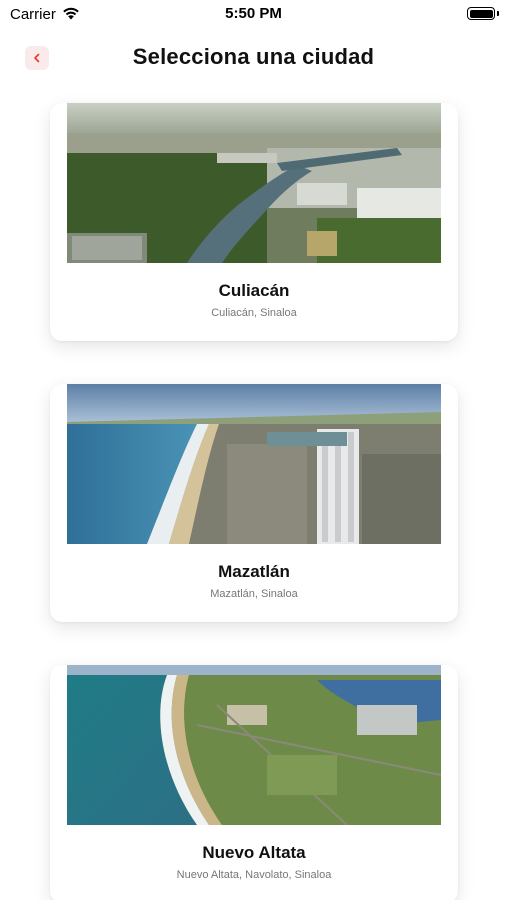 The width and height of the screenshot is (507, 900). I want to click on clock-time: 5:50 PM, so click(253, 13).